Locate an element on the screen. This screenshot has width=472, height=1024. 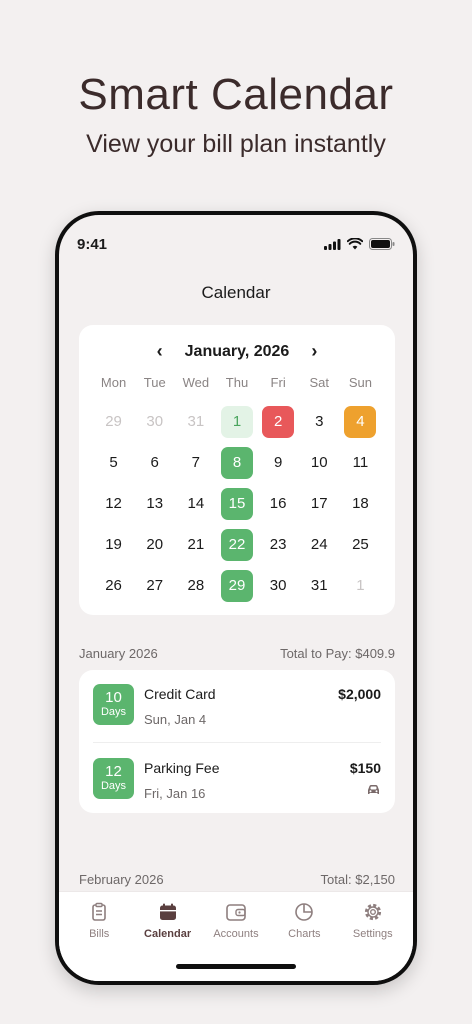
wifi-icon is located at coordinates (355, 244).